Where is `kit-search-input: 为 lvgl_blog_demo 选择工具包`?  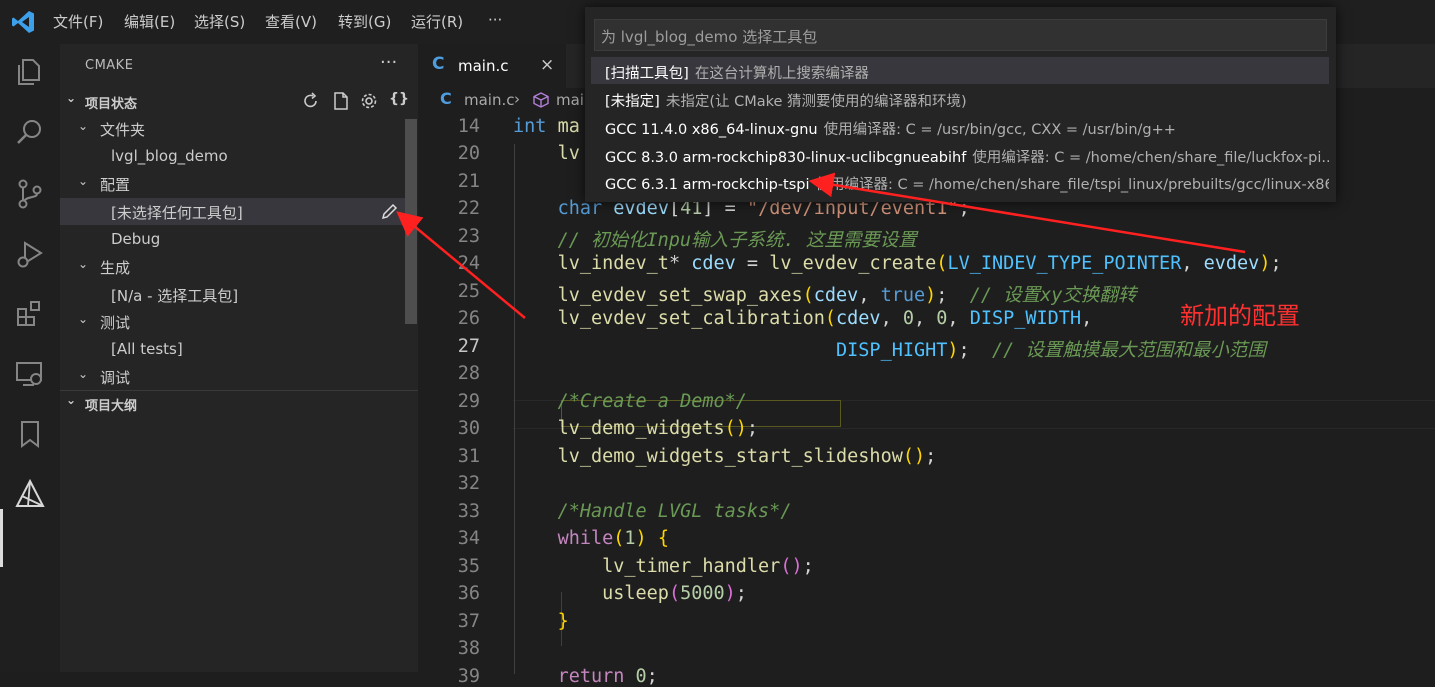 kit-search-input: 为 lvgl_blog_demo 选择工具包 is located at coordinates (960, 35).